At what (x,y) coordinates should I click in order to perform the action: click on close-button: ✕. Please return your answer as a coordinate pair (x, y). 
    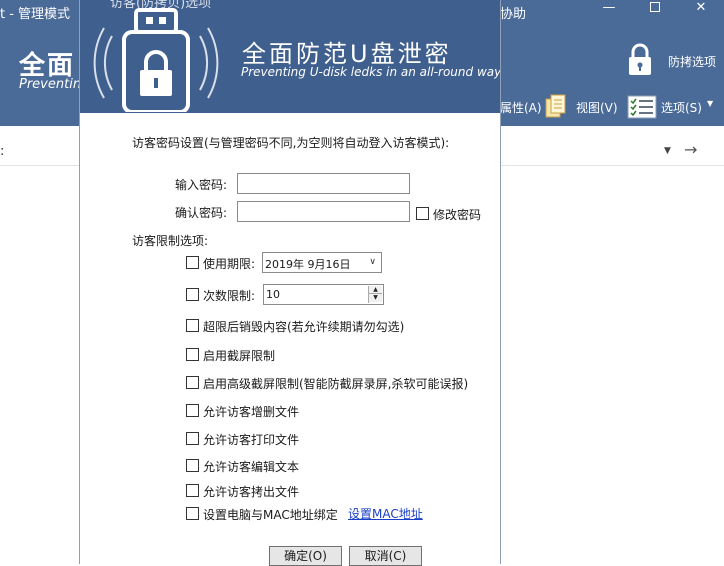
    Looking at the image, I should click on (701, 12).